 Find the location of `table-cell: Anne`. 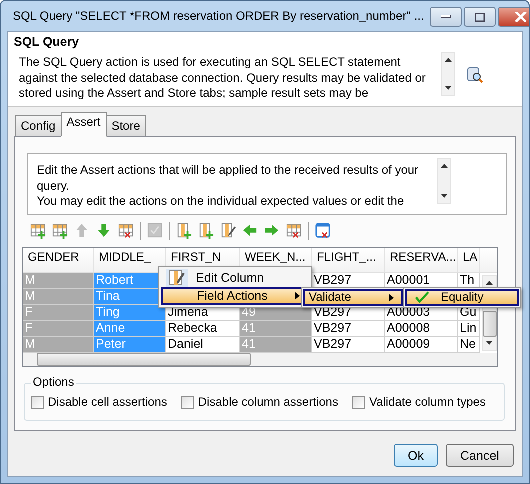

table-cell: Anne is located at coordinates (130, 328).